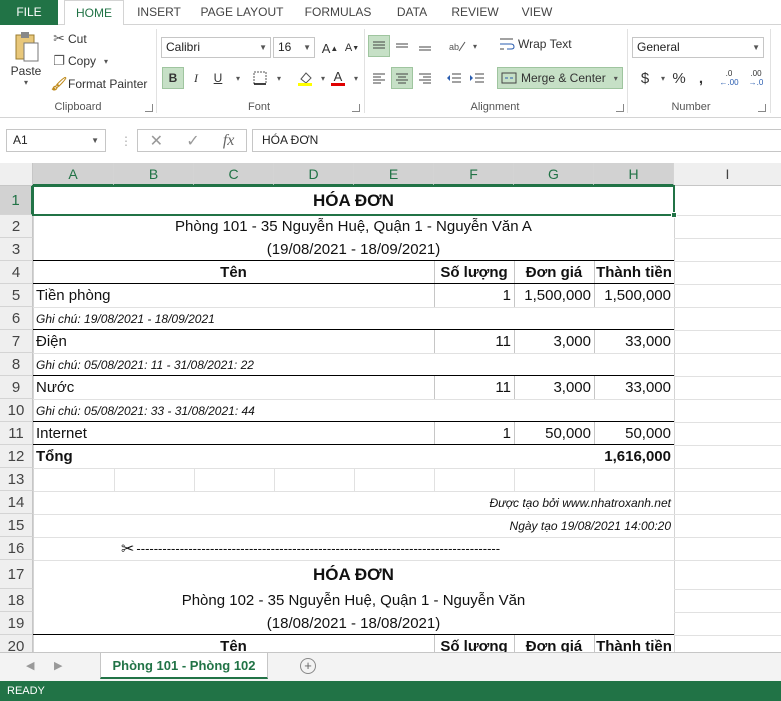  Describe the element at coordinates (554, 295) in the screenshot. I see `item-price: 1,500,000` at that location.